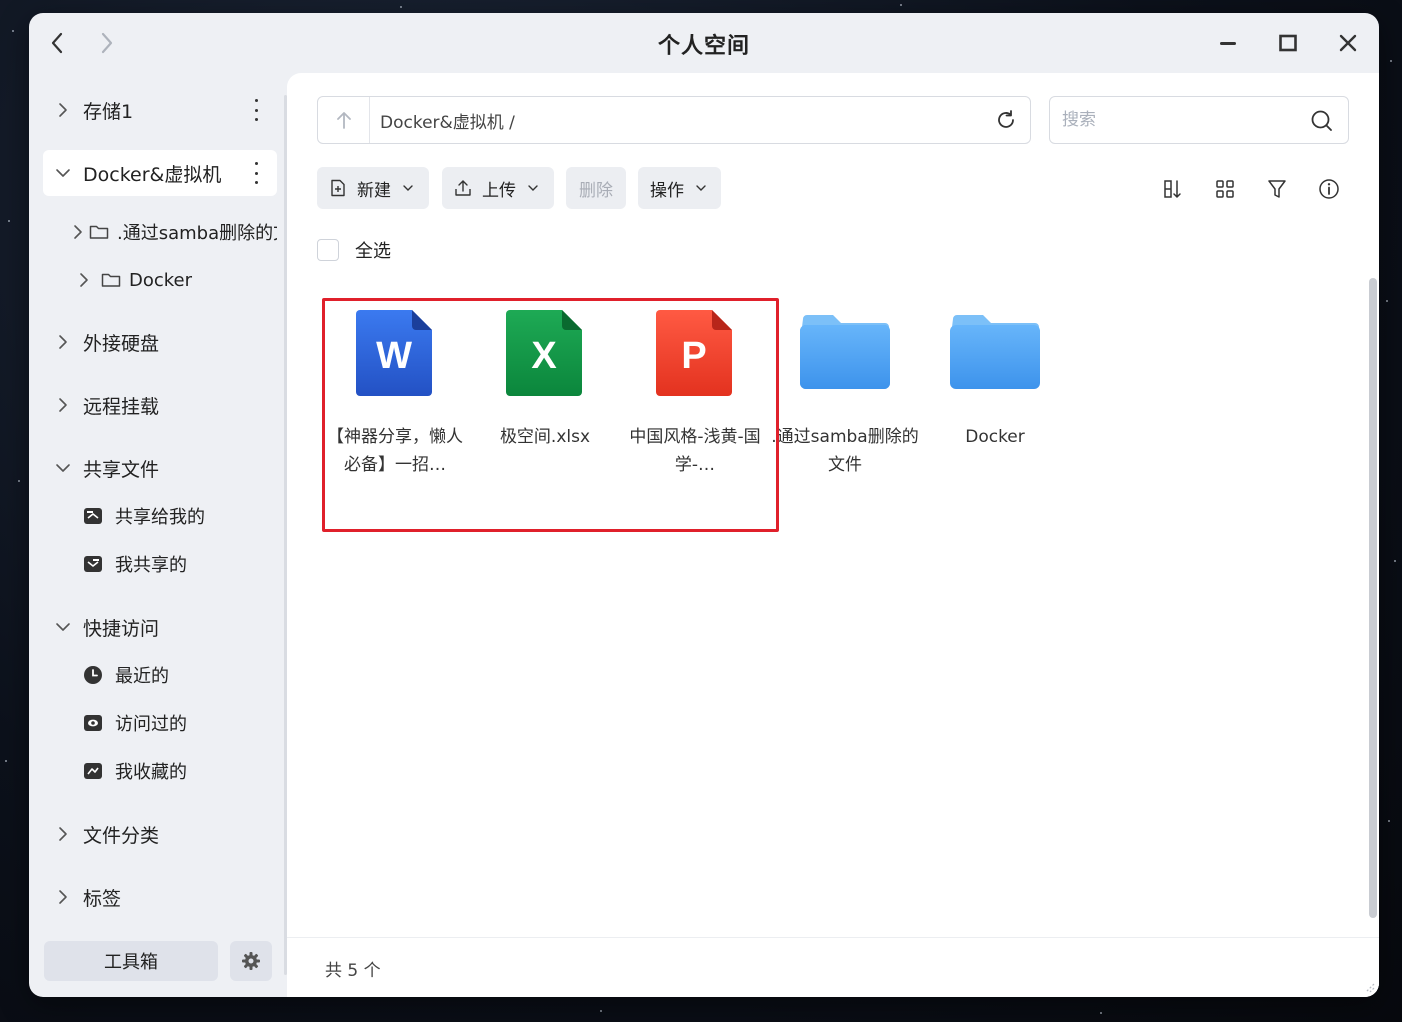  What do you see at coordinates (394, 356) in the screenshot?
I see `file-type-letter: W` at bounding box center [394, 356].